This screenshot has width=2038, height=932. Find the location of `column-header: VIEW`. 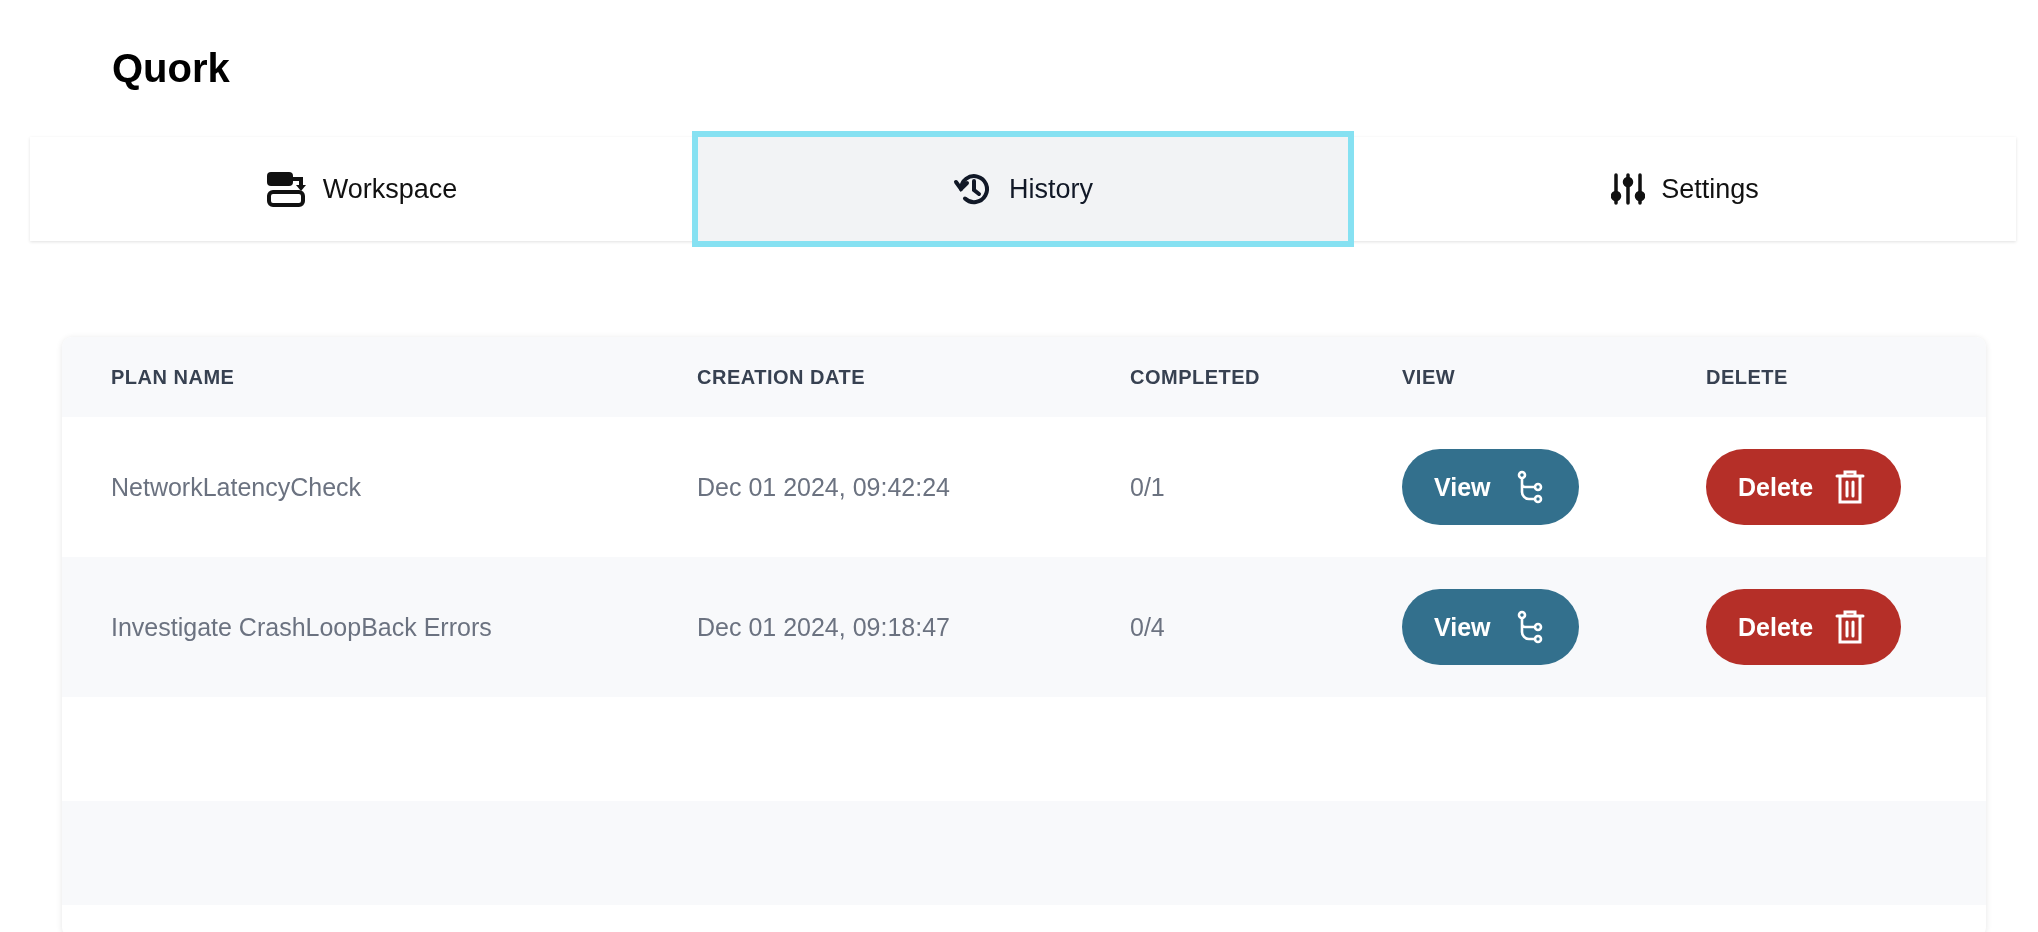

column-header: VIEW is located at coordinates (1429, 377).